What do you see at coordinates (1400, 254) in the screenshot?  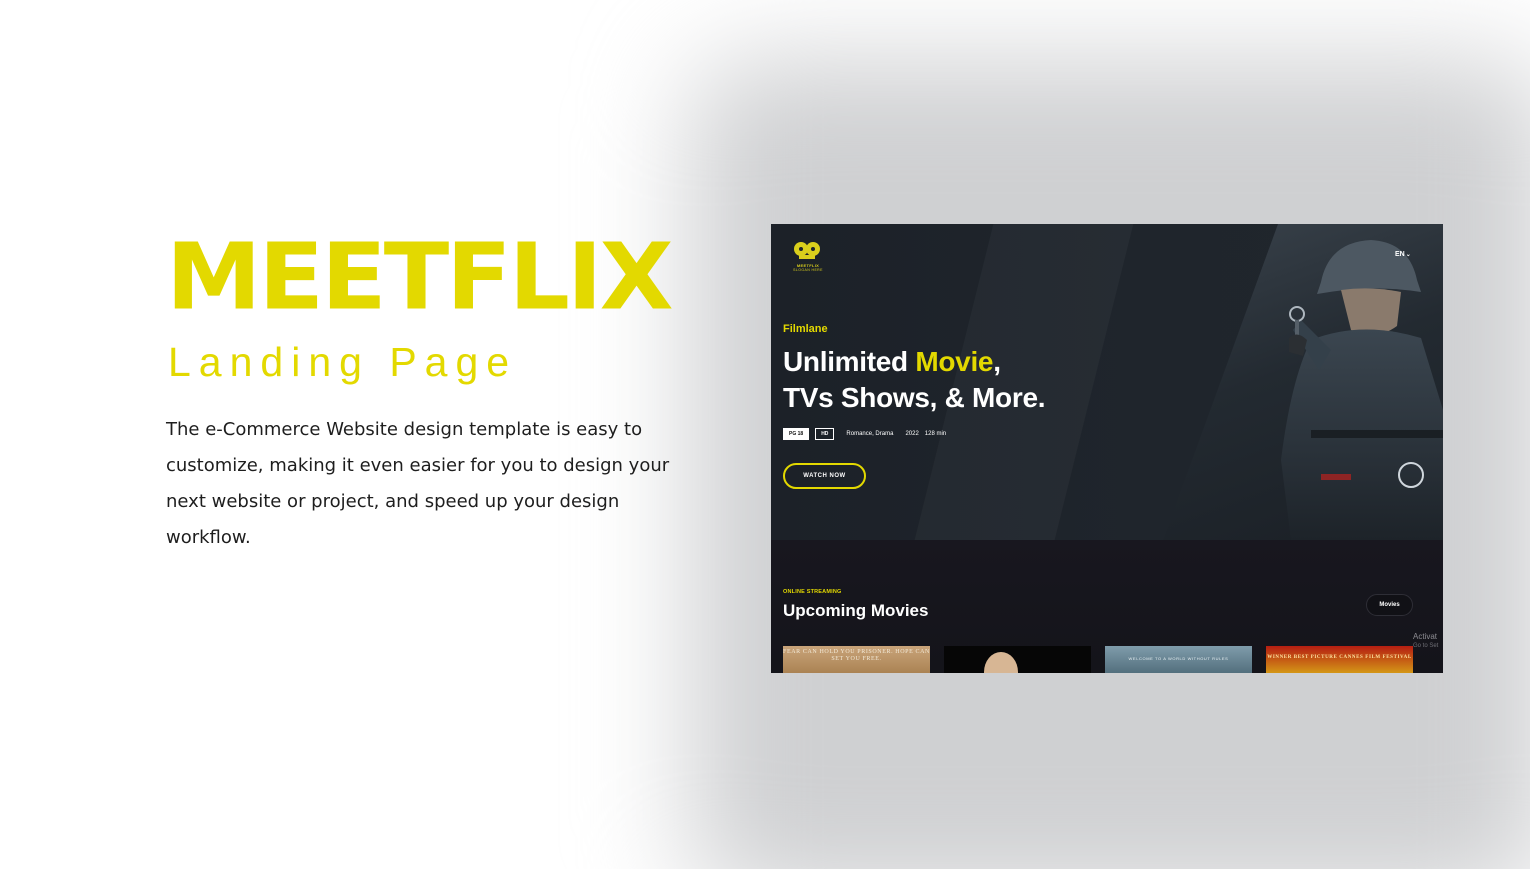 I see `language-label: EN` at bounding box center [1400, 254].